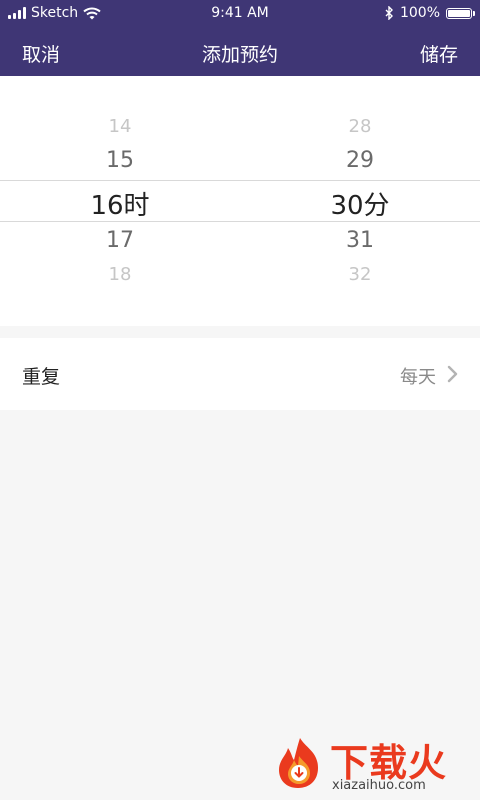  What do you see at coordinates (419, 13) in the screenshot?
I see `battery-percent: 100%` at bounding box center [419, 13].